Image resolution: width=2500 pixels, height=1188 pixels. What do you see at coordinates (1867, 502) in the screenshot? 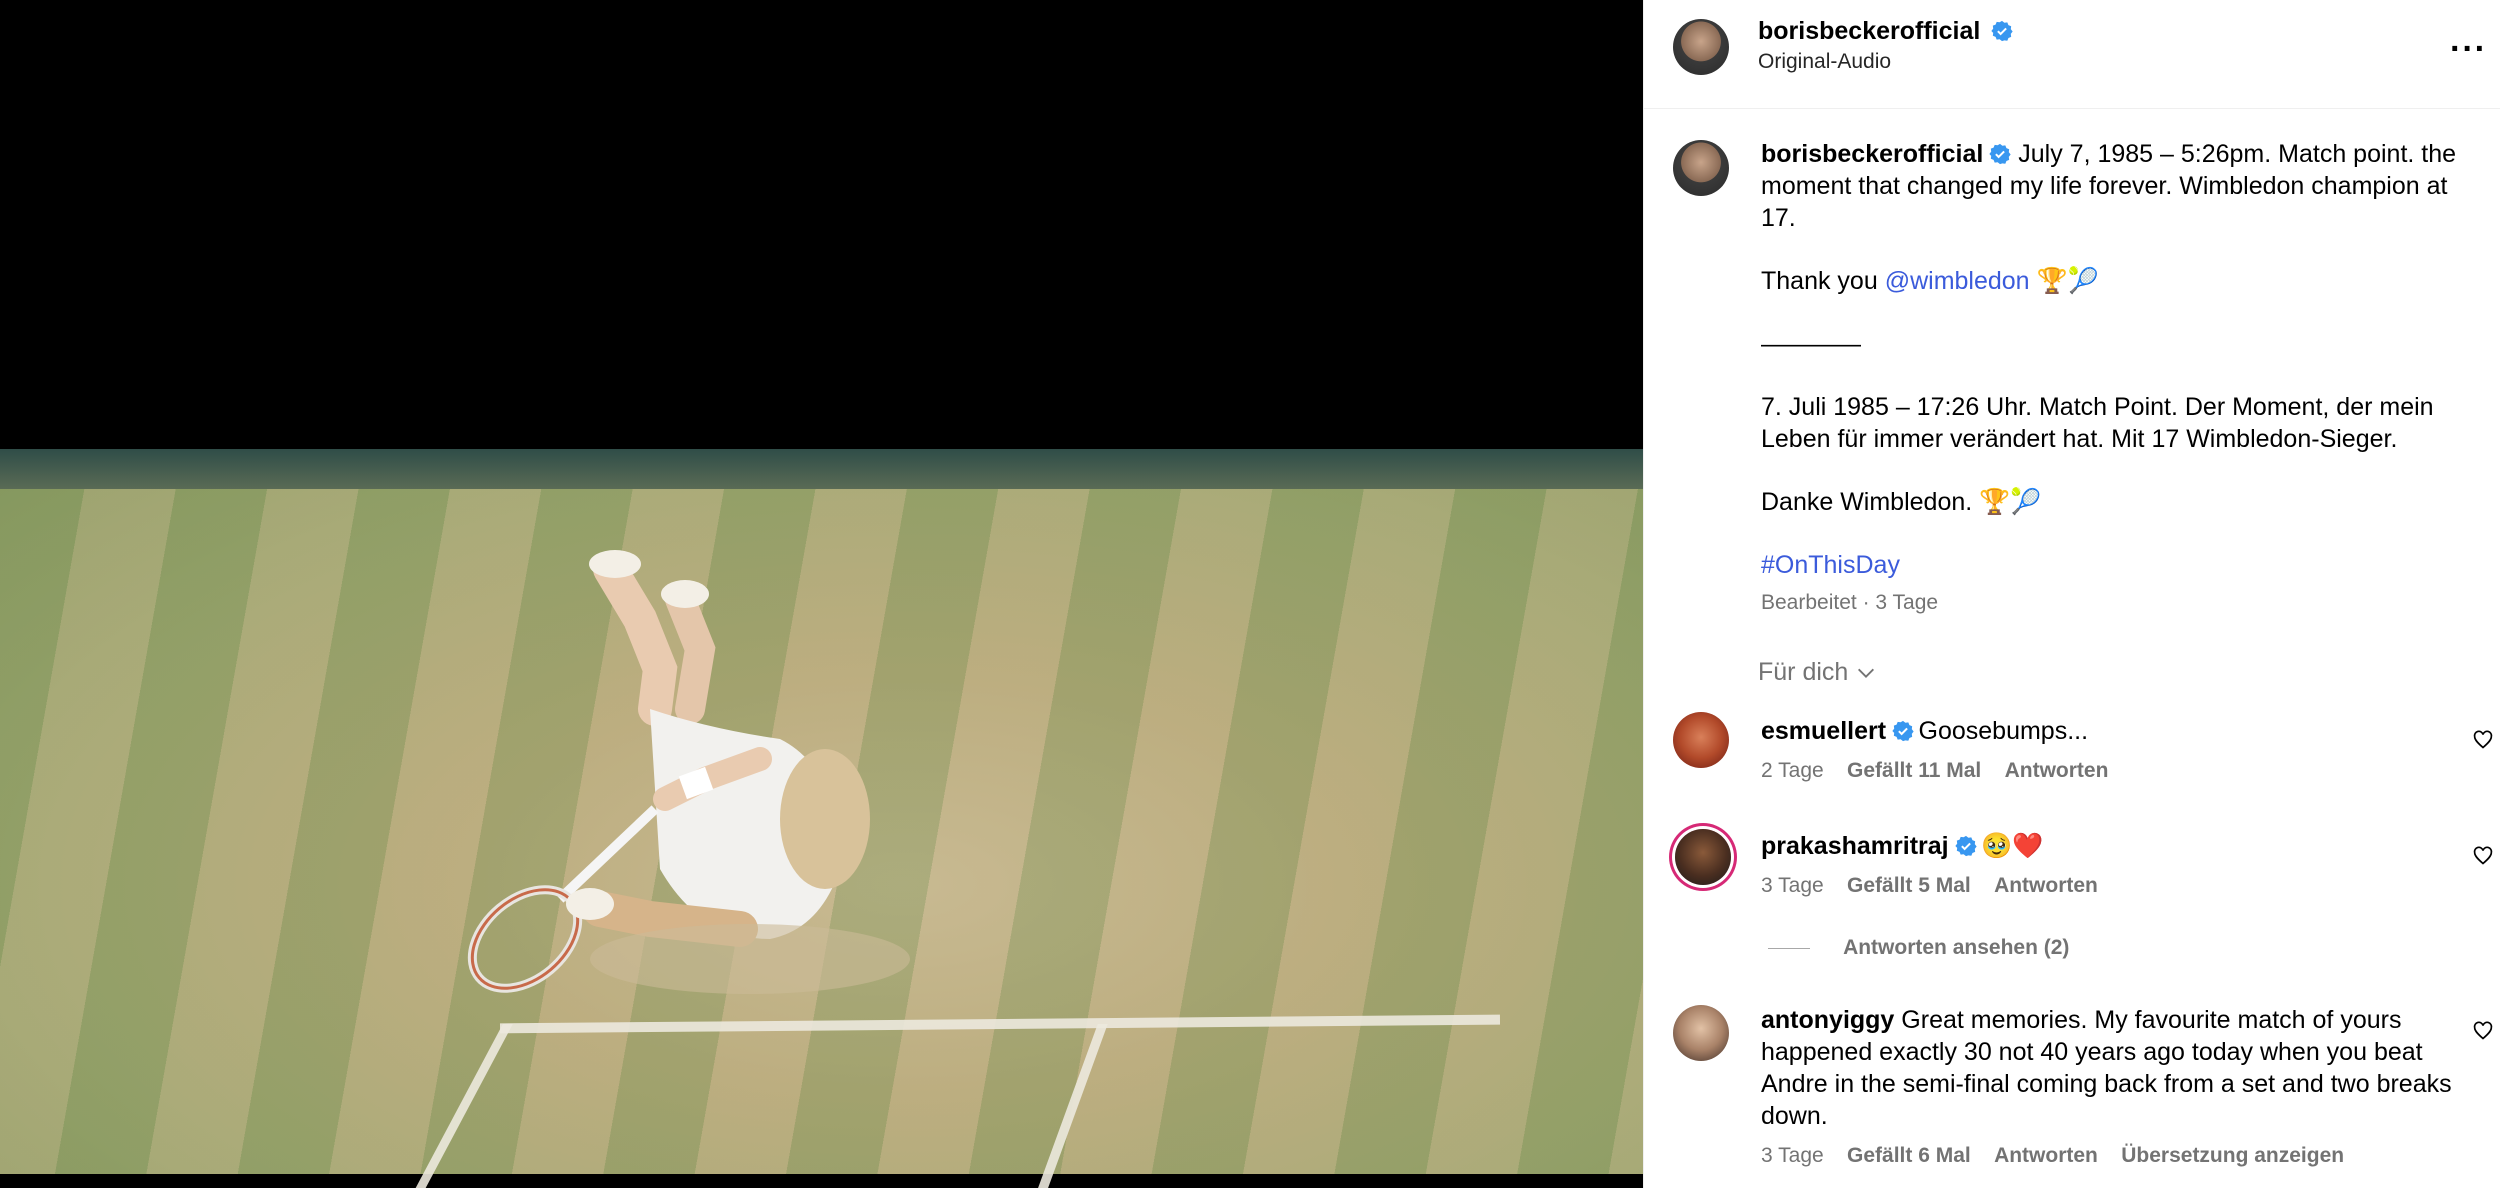
I see `caption-danke: Danke Wimbledon.` at bounding box center [1867, 502].